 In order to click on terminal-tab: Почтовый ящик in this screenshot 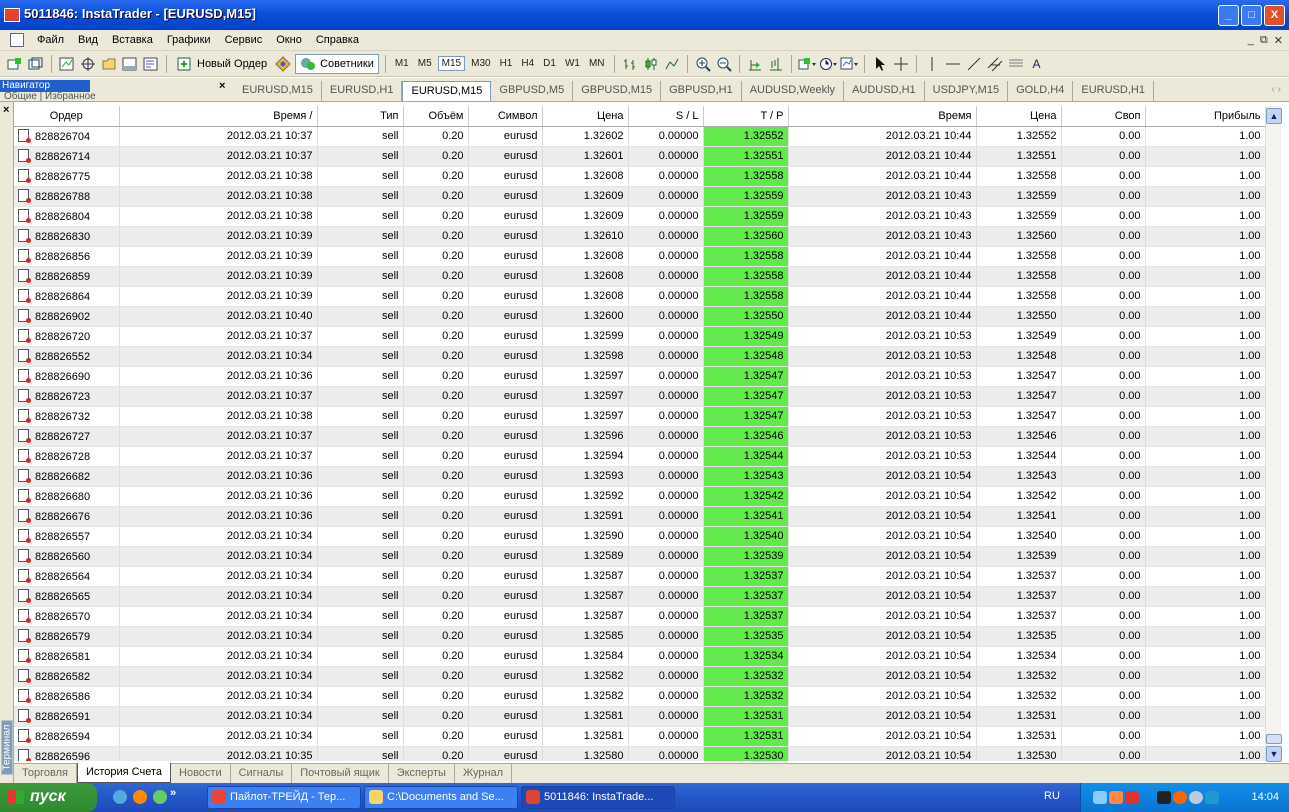, I will do `click(340, 773)`.